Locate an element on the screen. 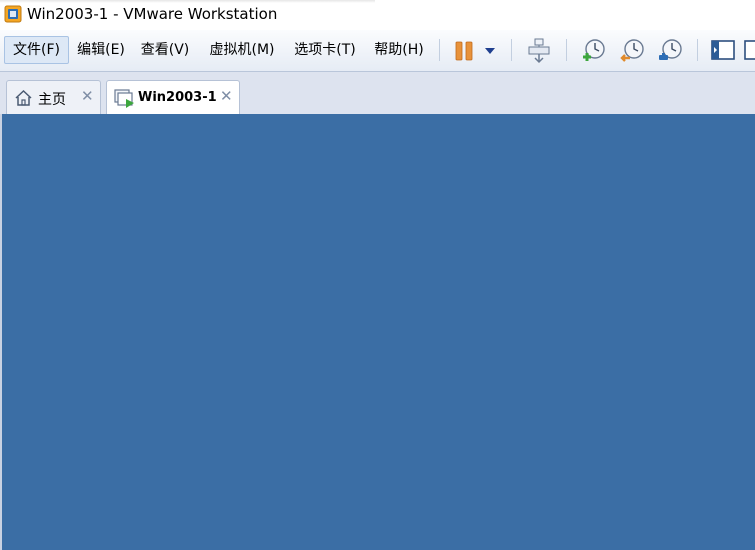 This screenshot has width=755, height=550. menu-tabs: 选项卡(T) is located at coordinates (325, 50).